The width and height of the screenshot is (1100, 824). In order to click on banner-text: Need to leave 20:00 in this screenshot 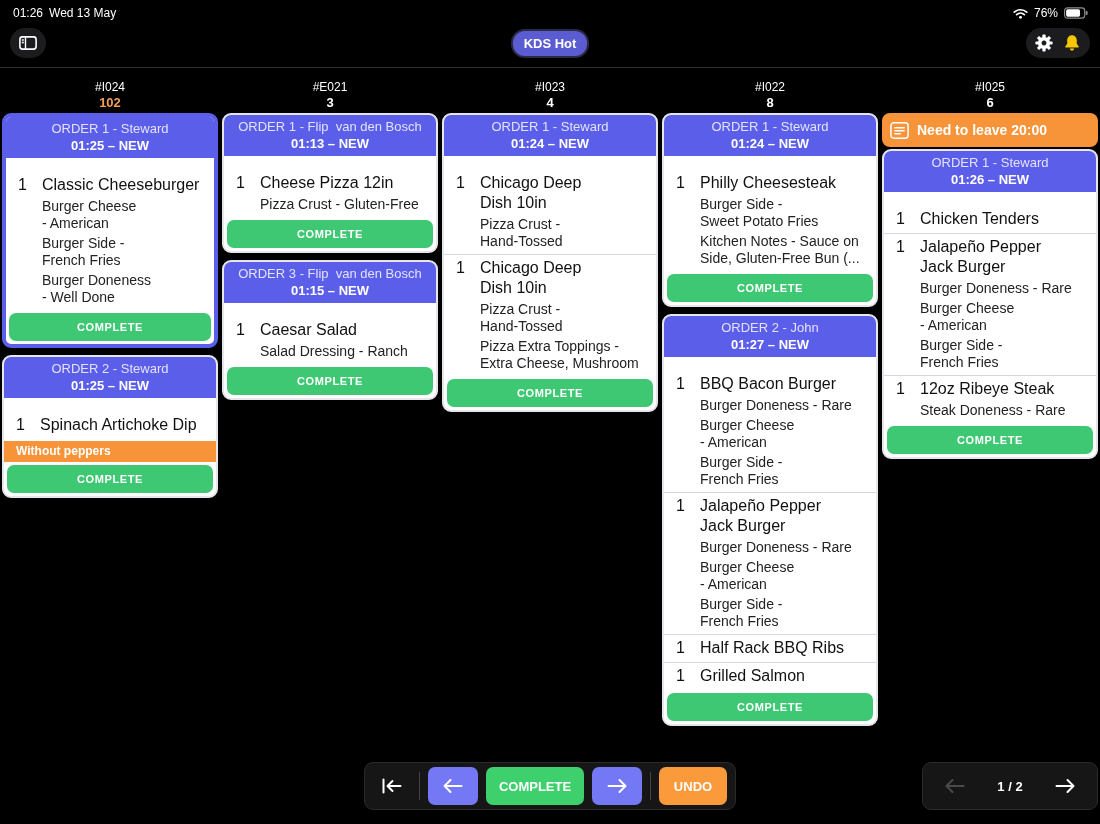, I will do `click(982, 130)`.